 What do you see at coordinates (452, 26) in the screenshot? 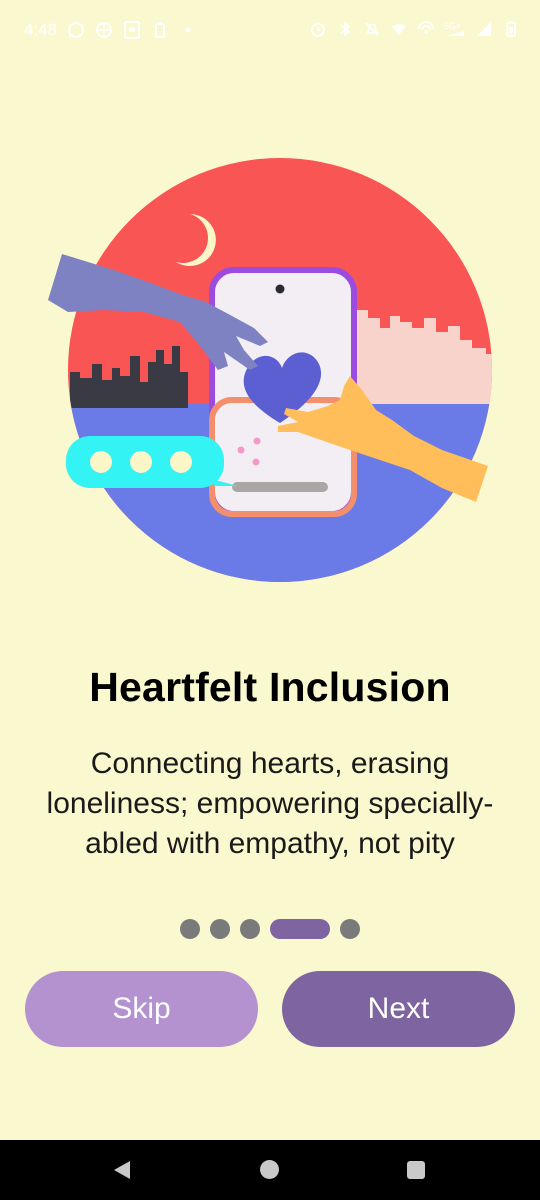
I see `network-label: 5G+` at bounding box center [452, 26].